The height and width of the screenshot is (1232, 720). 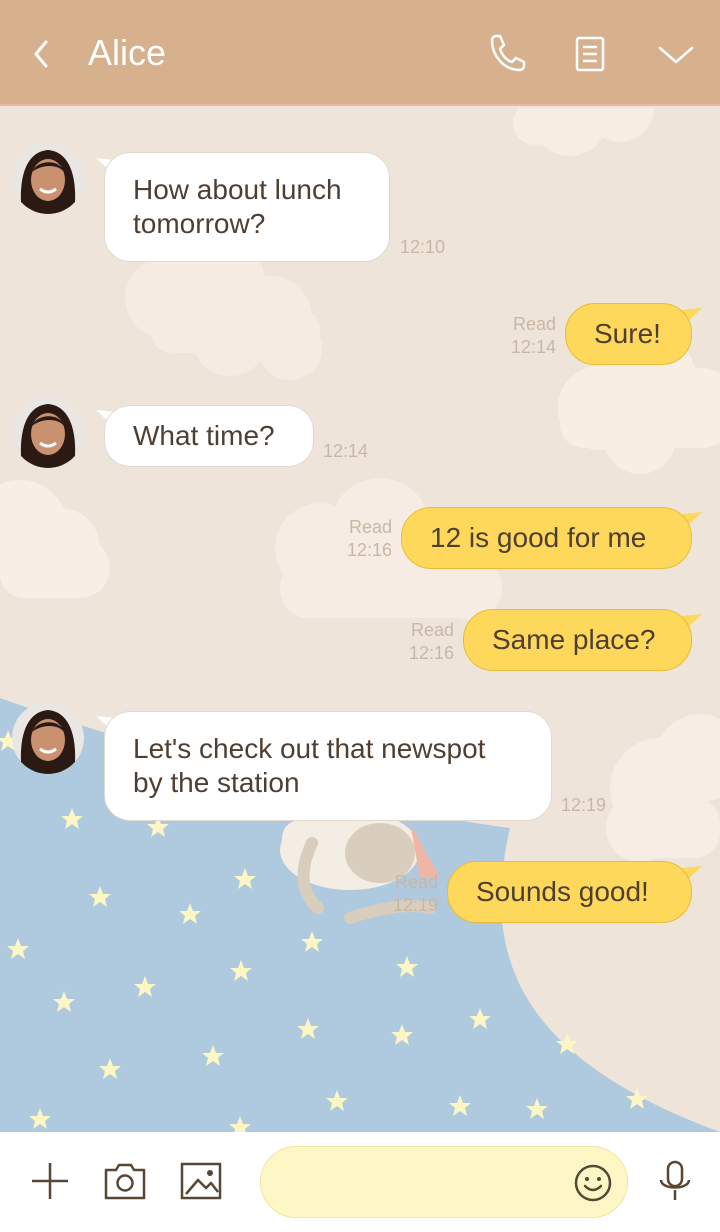 What do you see at coordinates (538, 537) in the screenshot?
I see `message-text: 12 is good for me` at bounding box center [538, 537].